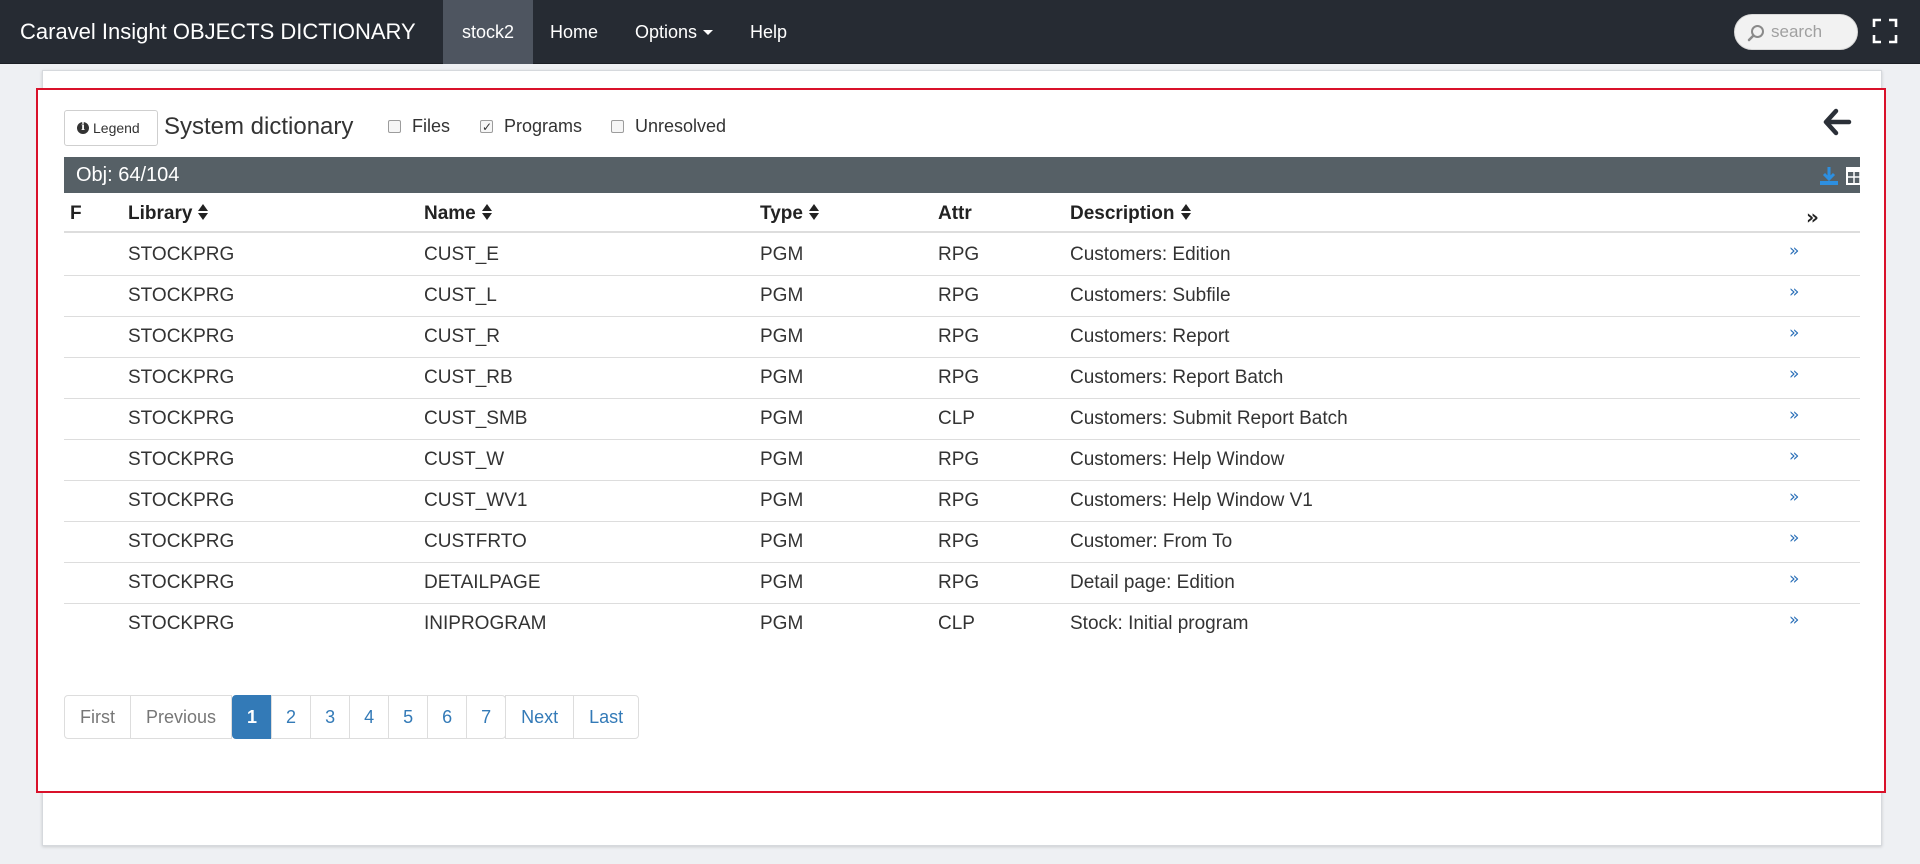  Describe the element at coordinates (1152, 582) in the screenshot. I see `cell-description: Detail page: Edition` at that location.